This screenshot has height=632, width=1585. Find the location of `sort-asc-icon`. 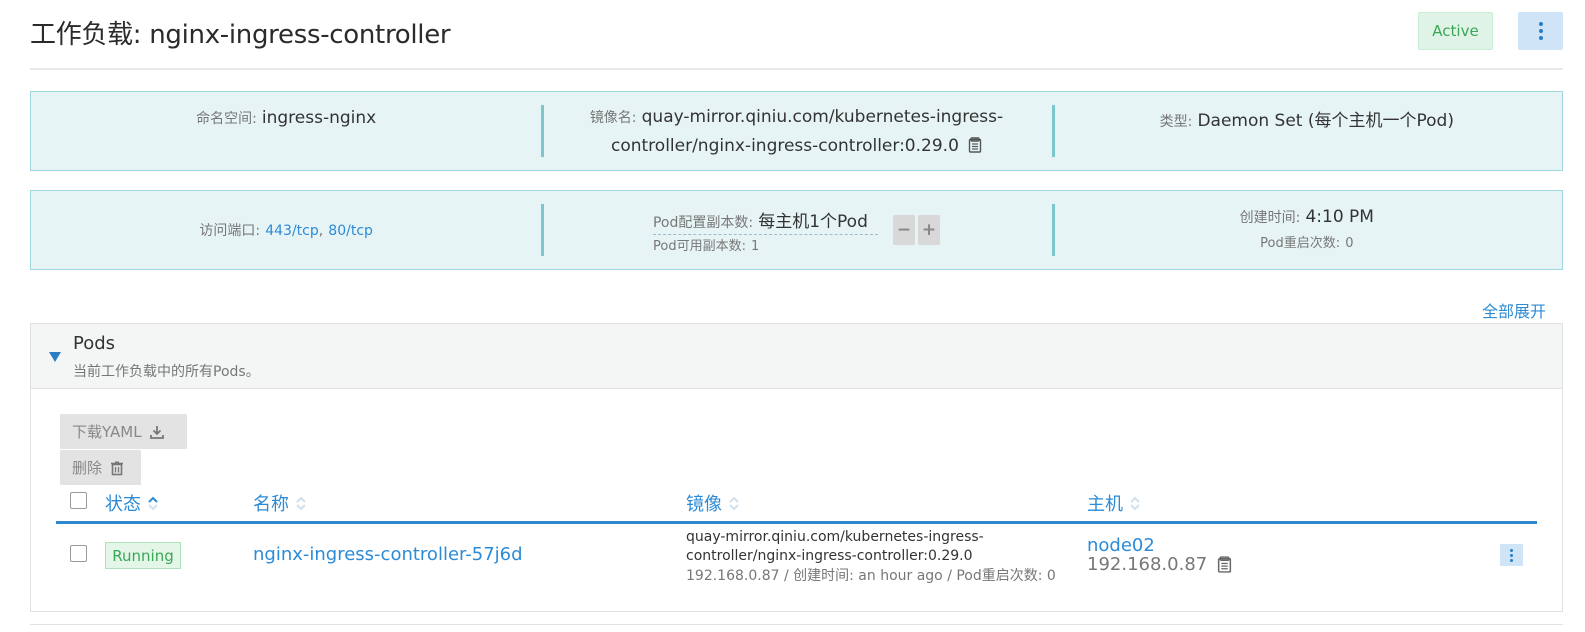

sort-asc-icon is located at coordinates (153, 503).